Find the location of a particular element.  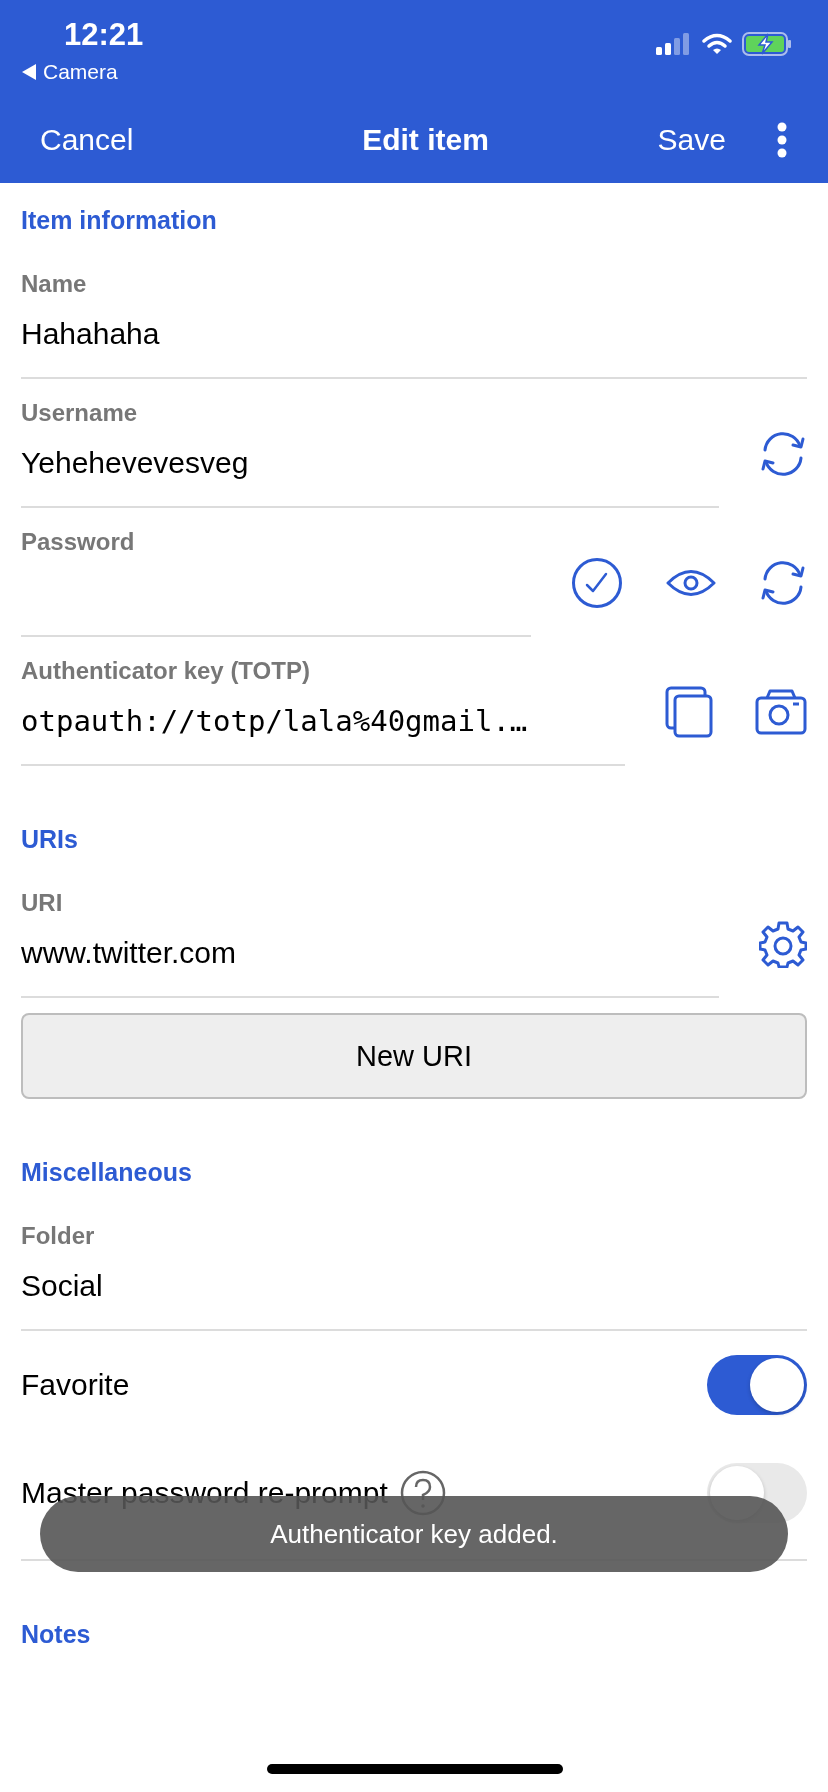

section-heading: Miscellaneous is located at coordinates (107, 1172).